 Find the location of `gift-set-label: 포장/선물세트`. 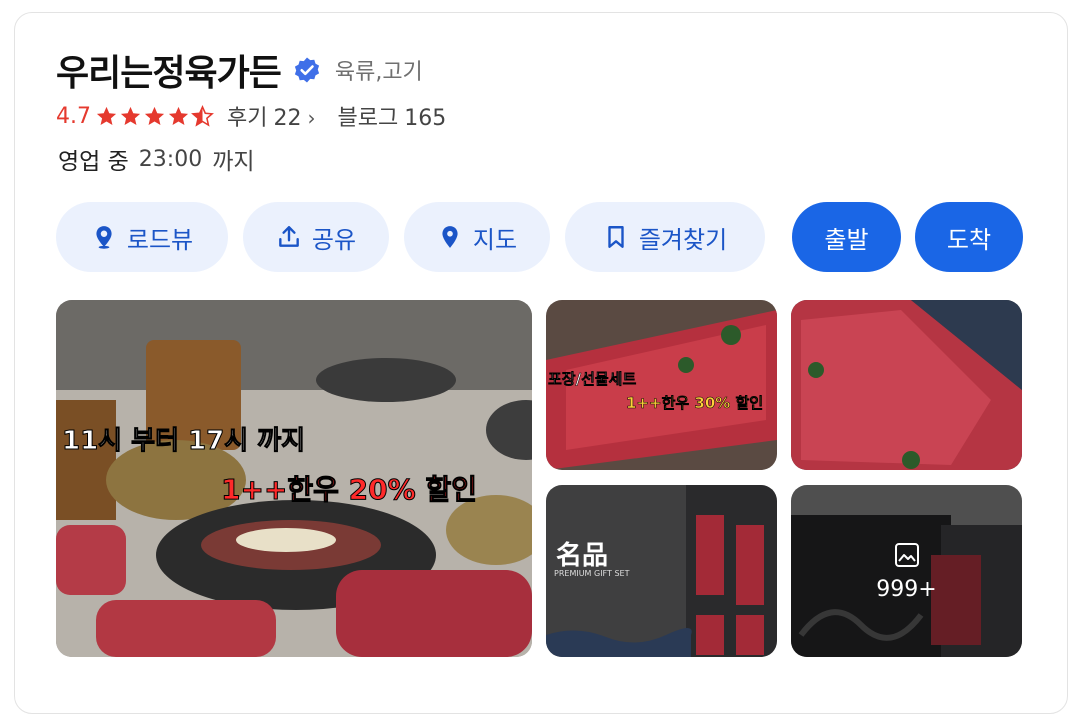

gift-set-label: 포장/선물세트 is located at coordinates (592, 379).